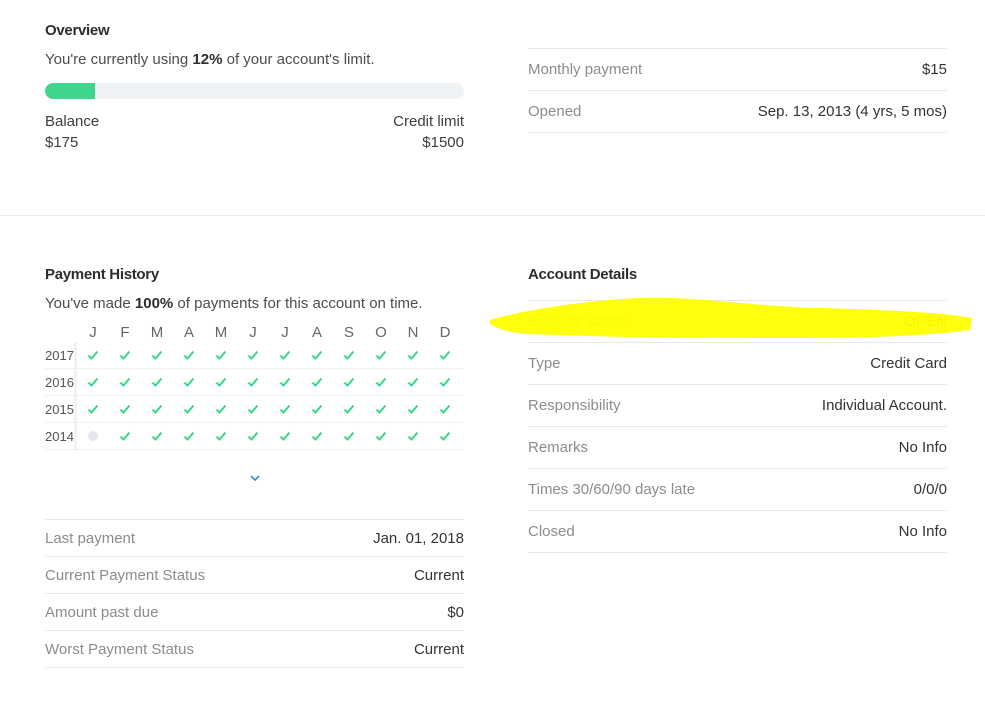  What do you see at coordinates (125, 575) in the screenshot?
I see `row-label: Current Payment Status` at bounding box center [125, 575].